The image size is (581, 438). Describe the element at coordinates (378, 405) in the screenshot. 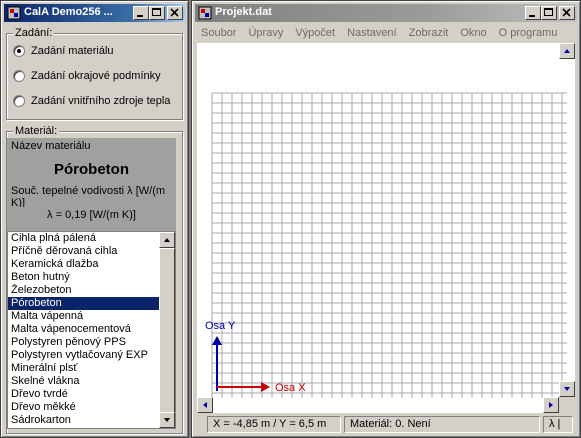

I see `canvas-hscroll` at that location.